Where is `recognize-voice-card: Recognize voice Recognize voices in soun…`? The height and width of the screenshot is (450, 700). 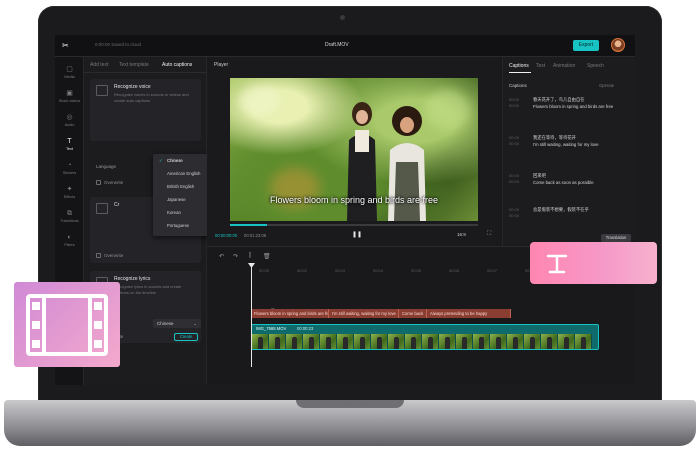
recognize-voice-card: Recognize voice Recognize voices in soun… is located at coordinates (145, 110).